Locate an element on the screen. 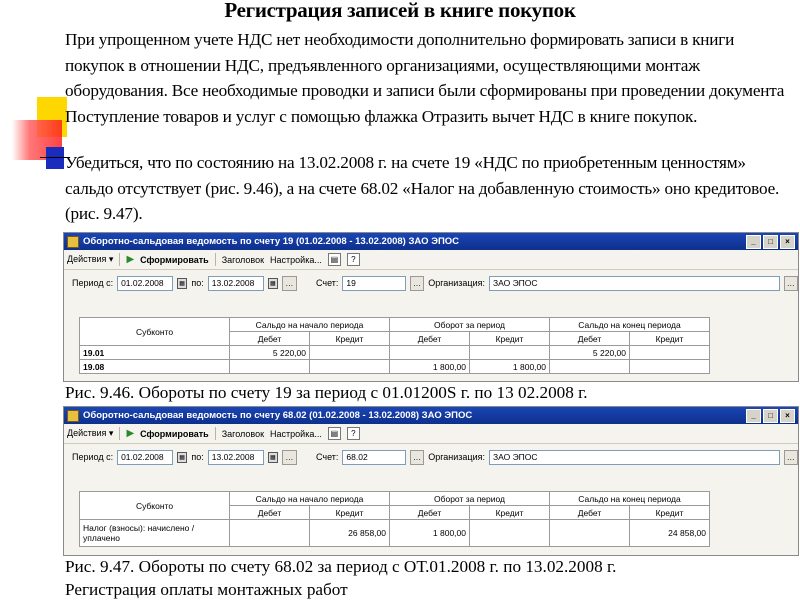  play-icon: ▶ is located at coordinates (130, 259).